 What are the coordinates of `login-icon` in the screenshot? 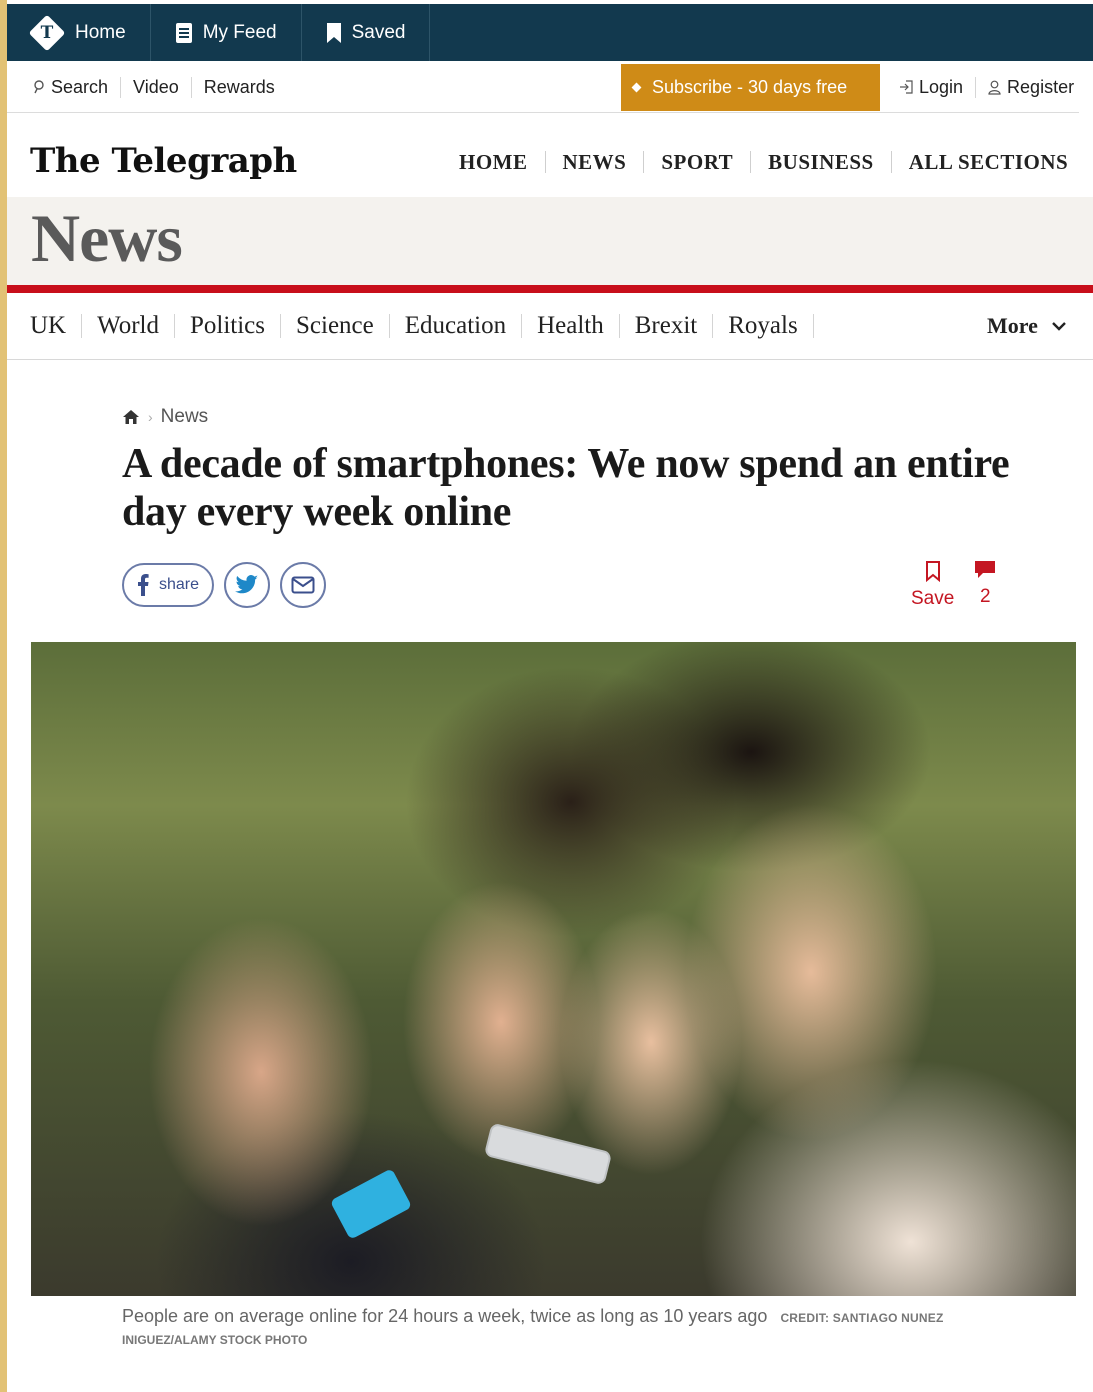 It's located at (906, 87).